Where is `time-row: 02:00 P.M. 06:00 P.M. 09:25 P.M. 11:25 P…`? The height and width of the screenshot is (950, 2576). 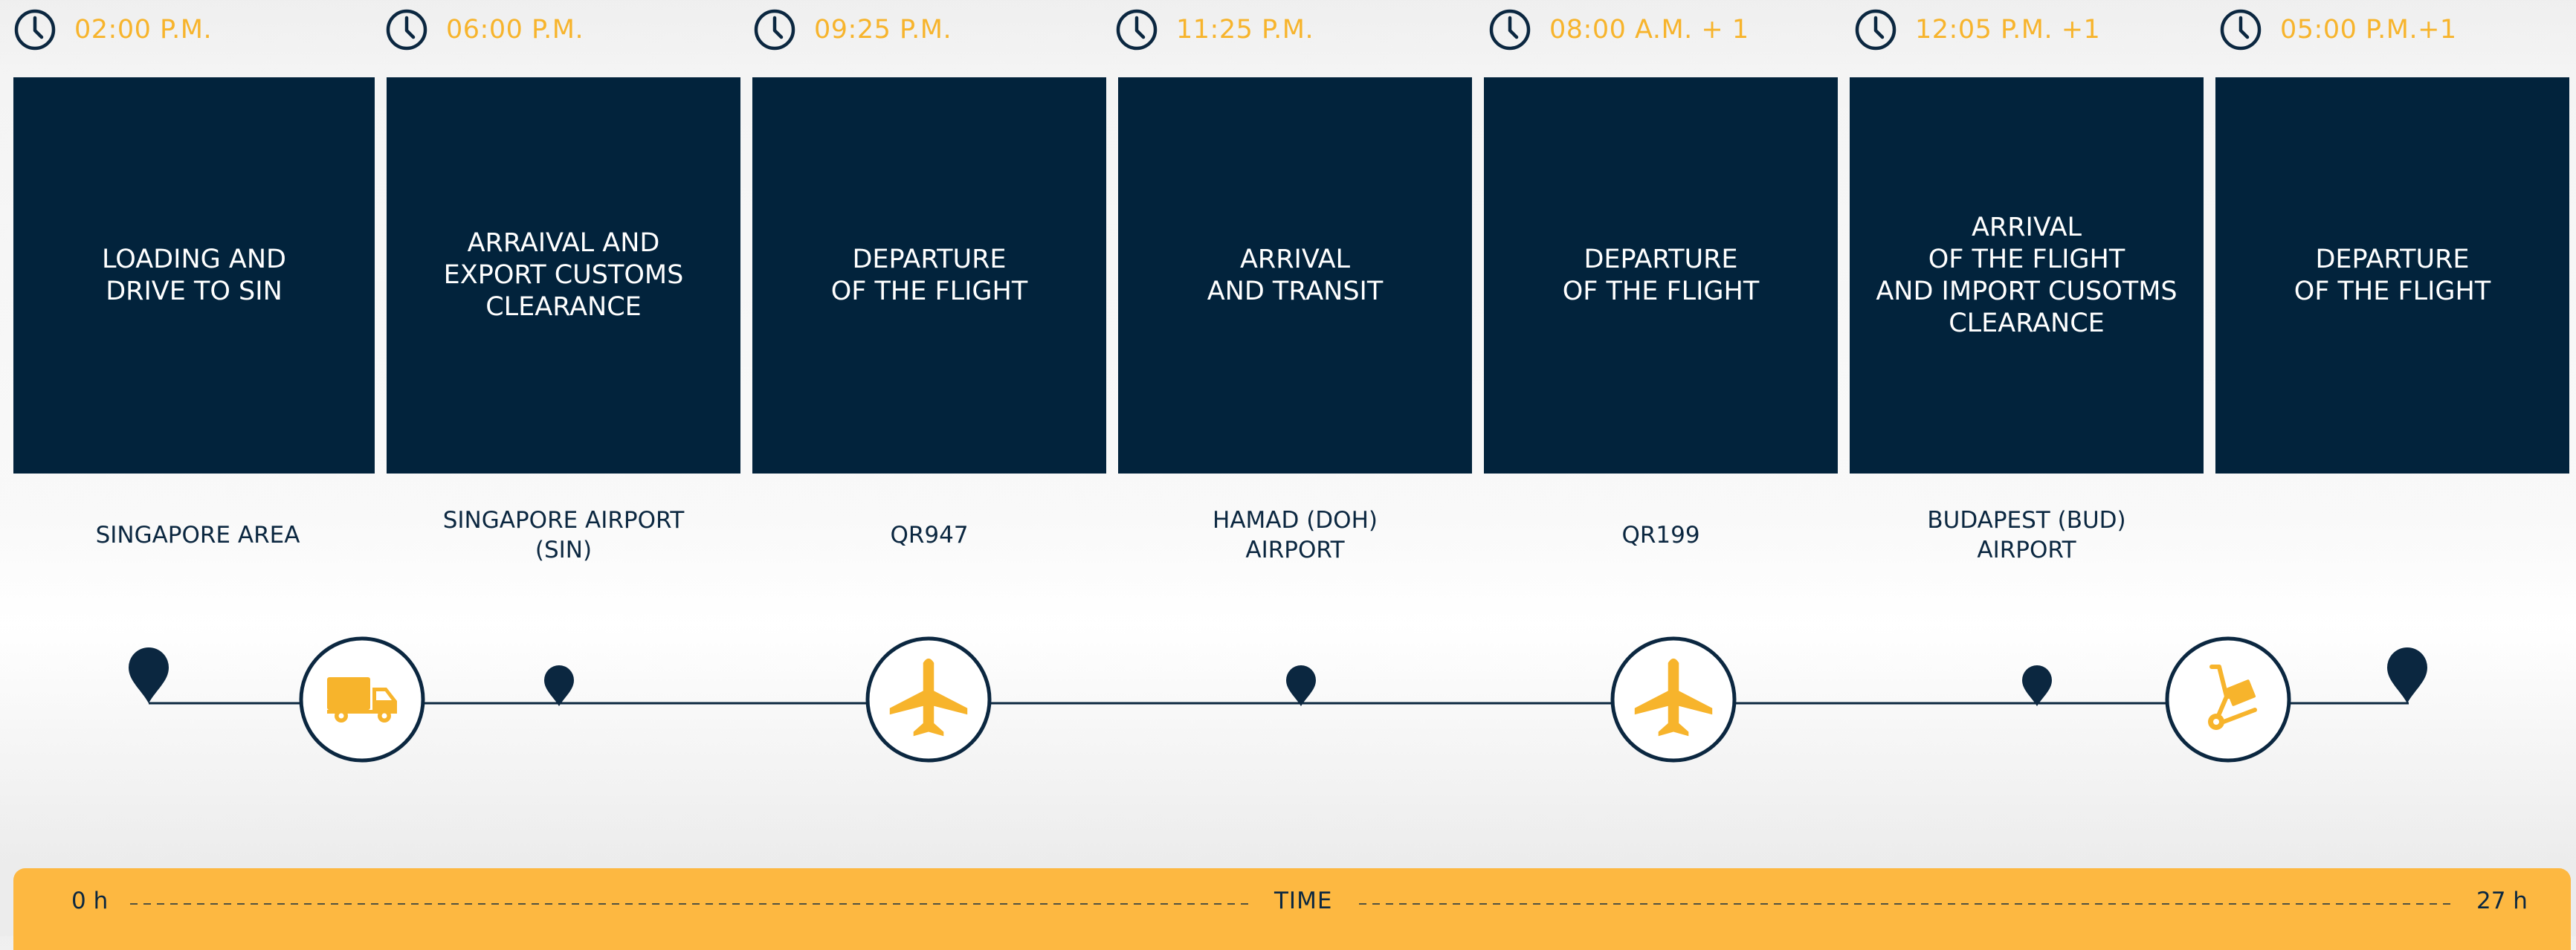
time-row: 02:00 P.M. 06:00 P.M. 09:25 P.M. 11:25 P… is located at coordinates (1288, 29).